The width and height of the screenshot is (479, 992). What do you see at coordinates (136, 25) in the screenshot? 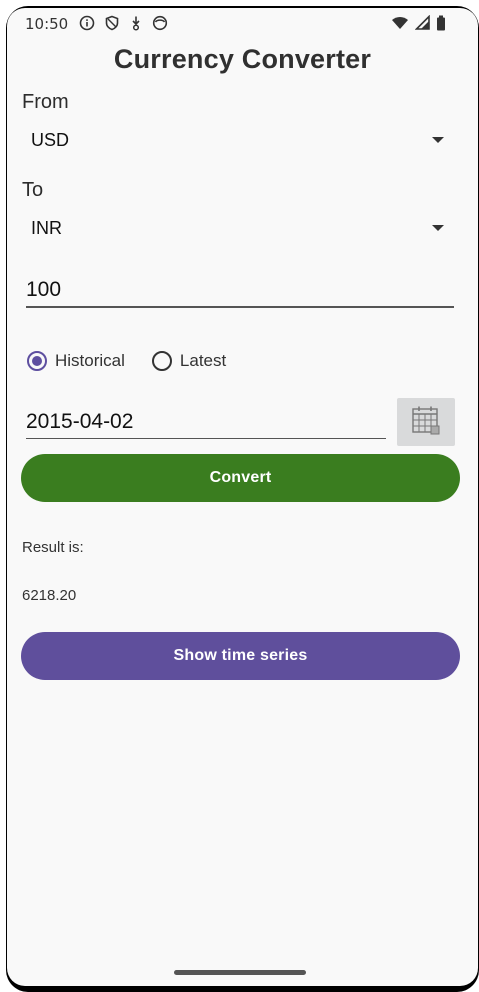
I see `download-icon` at bounding box center [136, 25].